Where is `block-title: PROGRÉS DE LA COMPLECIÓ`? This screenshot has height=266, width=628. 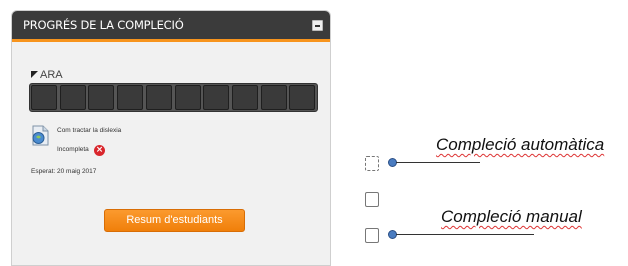 block-title: PROGRÉS DE LA COMPLECIÓ is located at coordinates (103, 25).